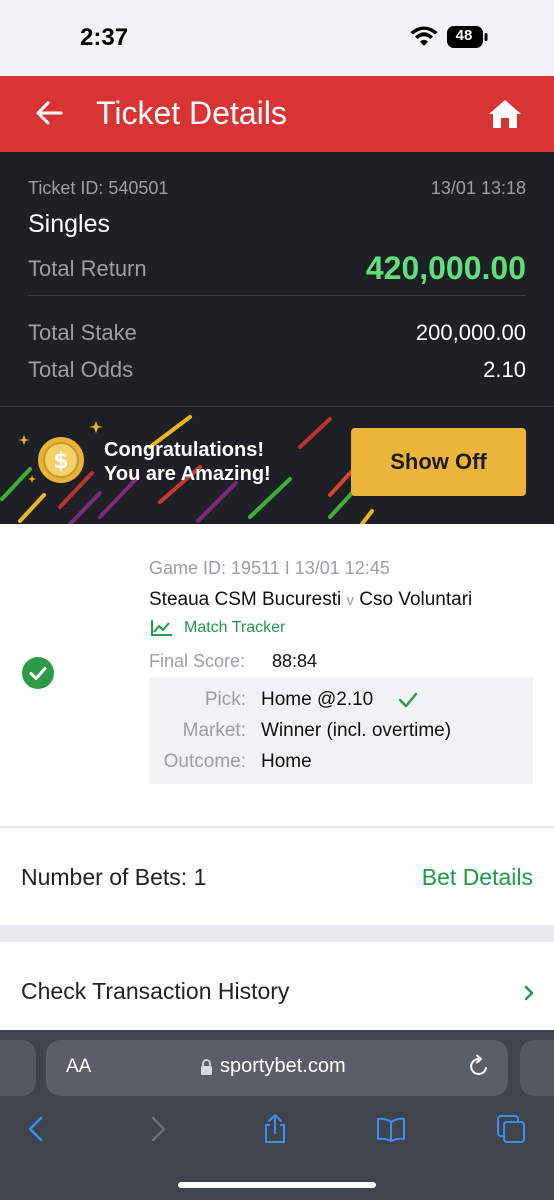 This screenshot has height=1200, width=554. I want to click on status-time: 2:37, so click(104, 37).